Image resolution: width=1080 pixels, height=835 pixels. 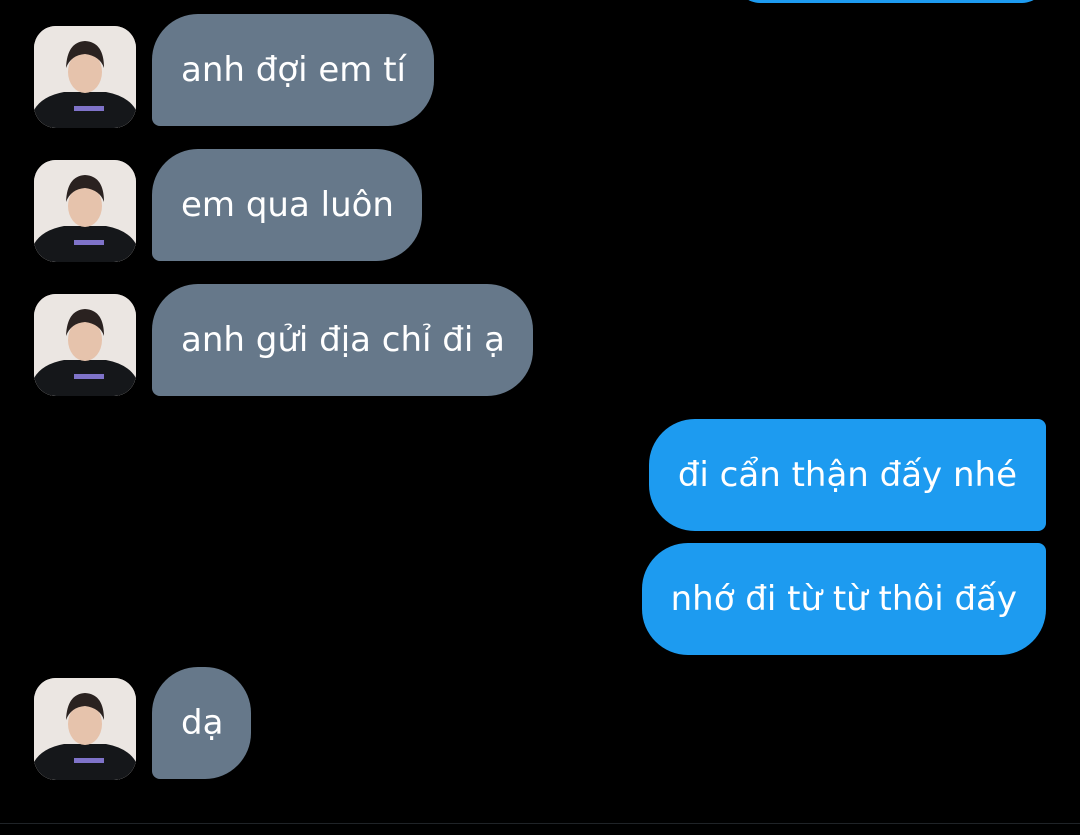 I want to click on message-text: em qua luôn, so click(x=287, y=205).